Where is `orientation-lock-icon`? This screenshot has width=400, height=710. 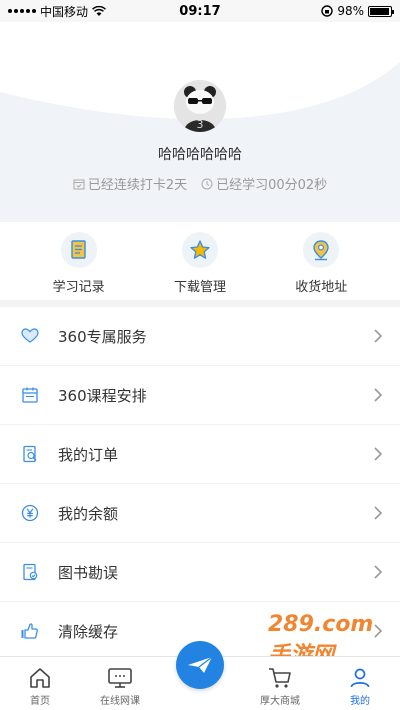 orientation-lock-icon is located at coordinates (327, 11).